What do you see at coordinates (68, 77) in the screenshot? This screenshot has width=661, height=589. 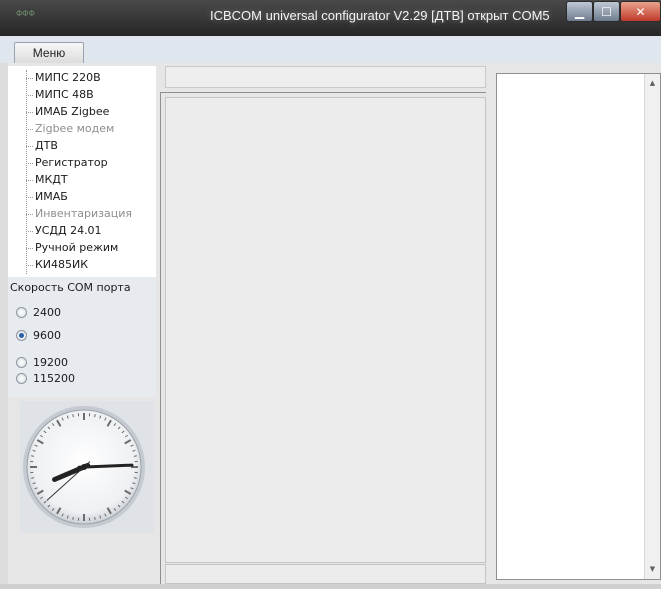 I see `tree-item-label: МИПС 220В` at bounding box center [68, 77].